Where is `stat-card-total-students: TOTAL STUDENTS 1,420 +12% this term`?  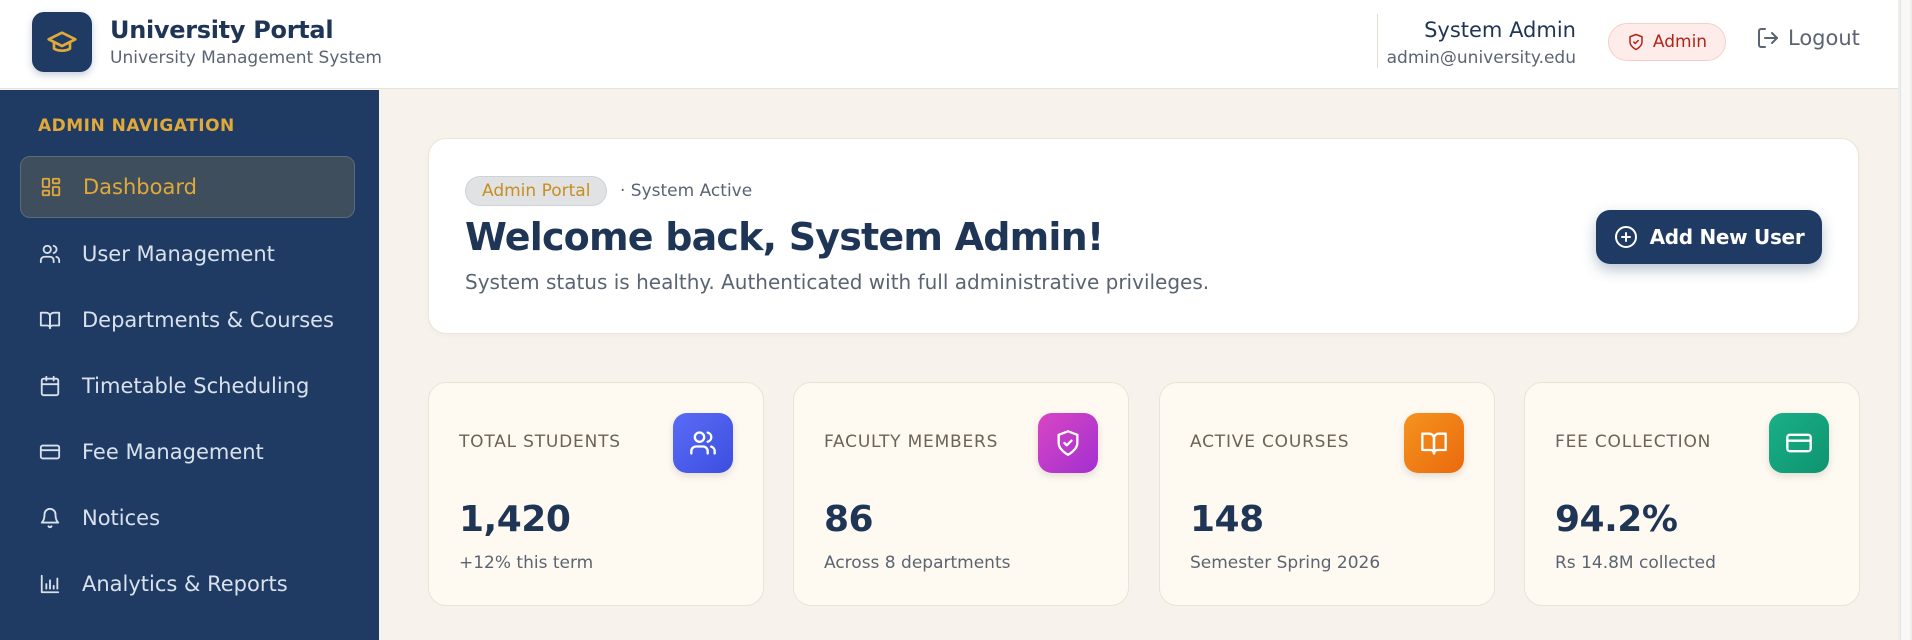
stat-card-total-students: TOTAL STUDENTS 1,420 +12% this term is located at coordinates (596, 494).